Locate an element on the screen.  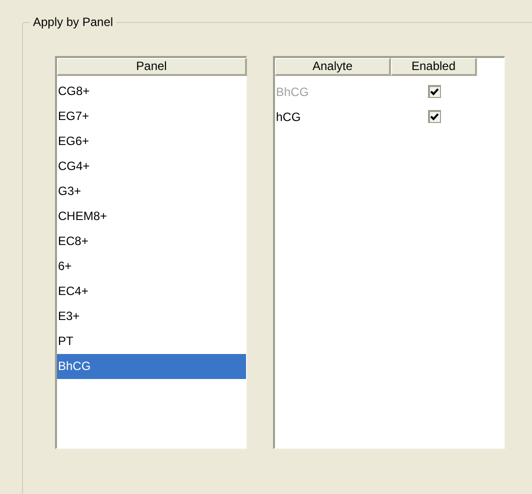
list-item: CHEM8+ is located at coordinates (151, 216).